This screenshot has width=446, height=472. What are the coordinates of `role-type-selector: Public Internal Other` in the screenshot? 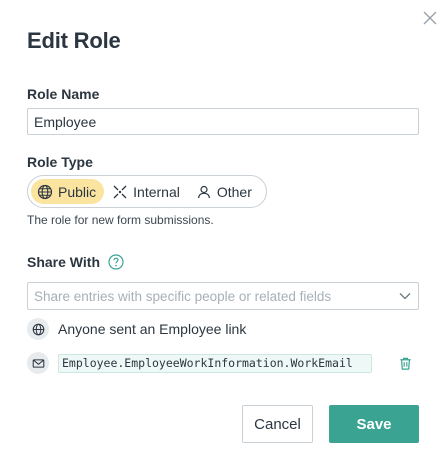 It's located at (147, 191).